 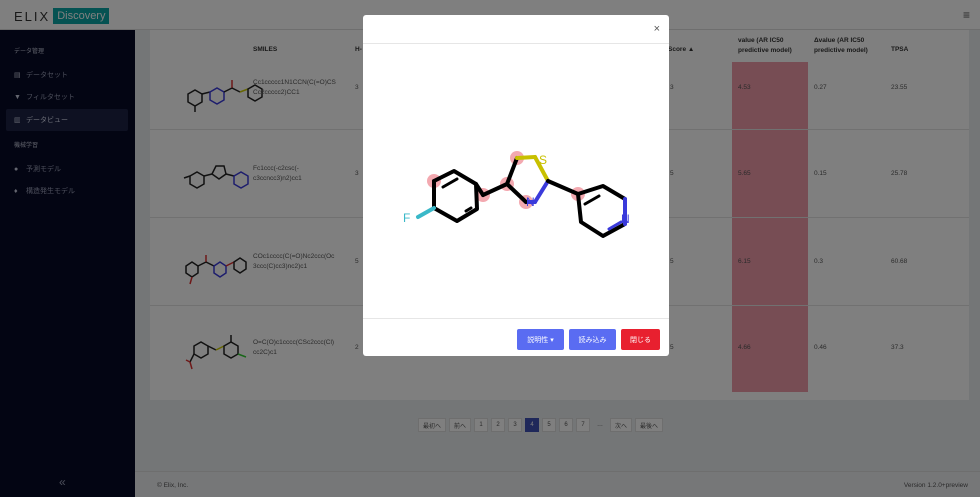 I want to click on close-icon: ×, so click(x=657, y=29).